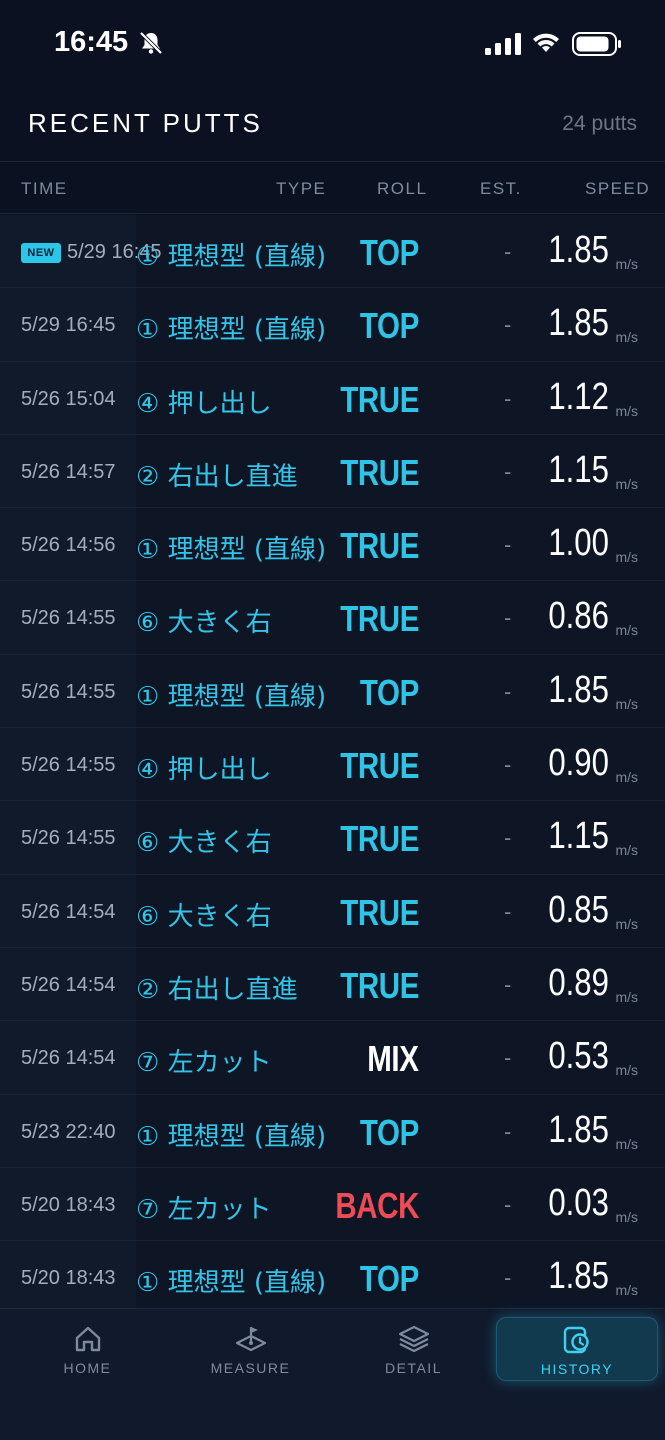  Describe the element at coordinates (332, 126) in the screenshot. I see `page-header: RECENT PUTTS 24 putts` at that location.